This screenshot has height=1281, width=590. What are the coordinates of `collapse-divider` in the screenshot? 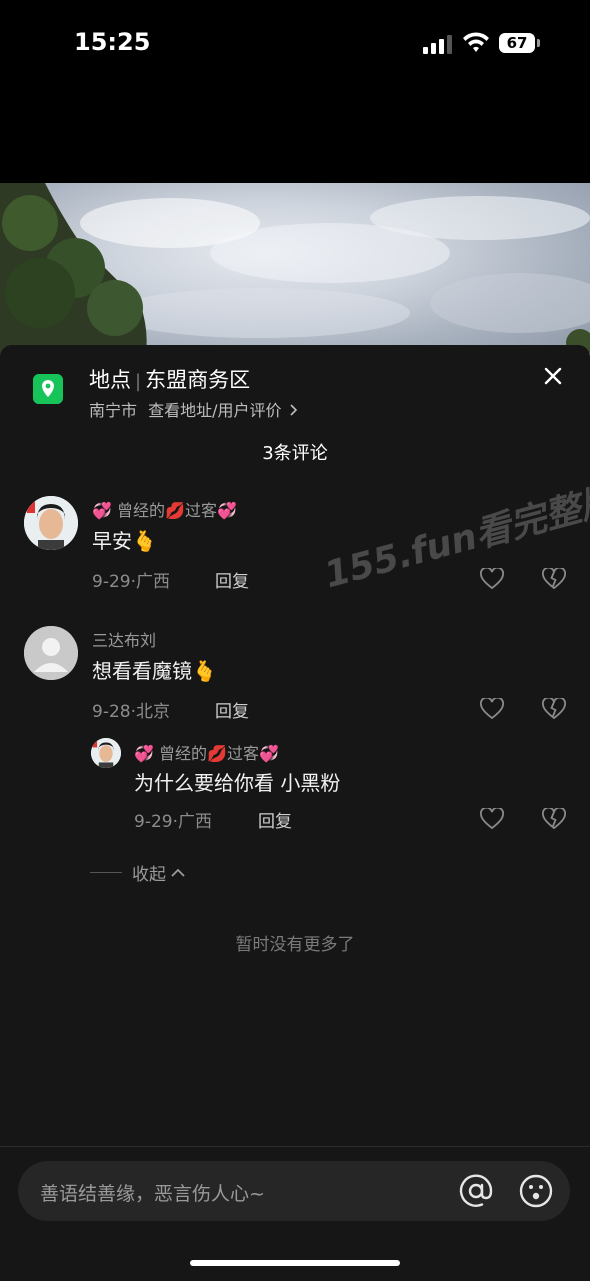 It's located at (106, 872).